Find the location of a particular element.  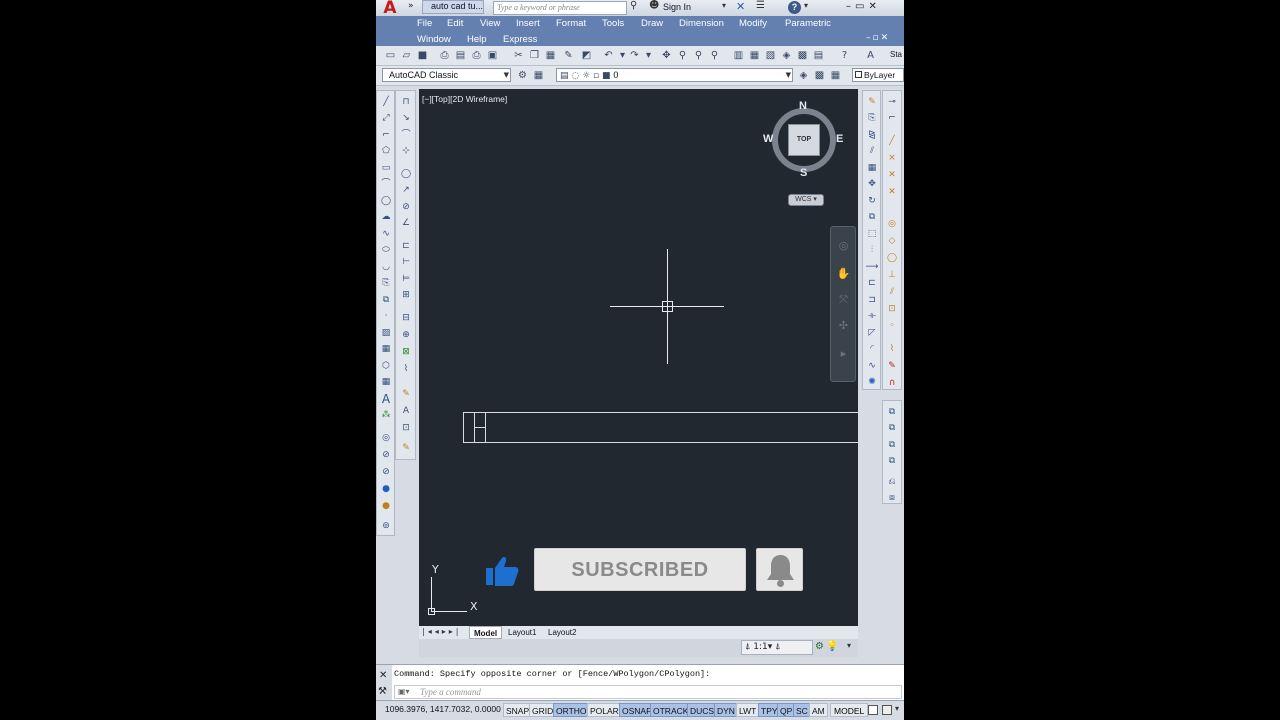

snap-intersection-icon: ✕ is located at coordinates (892, 175).